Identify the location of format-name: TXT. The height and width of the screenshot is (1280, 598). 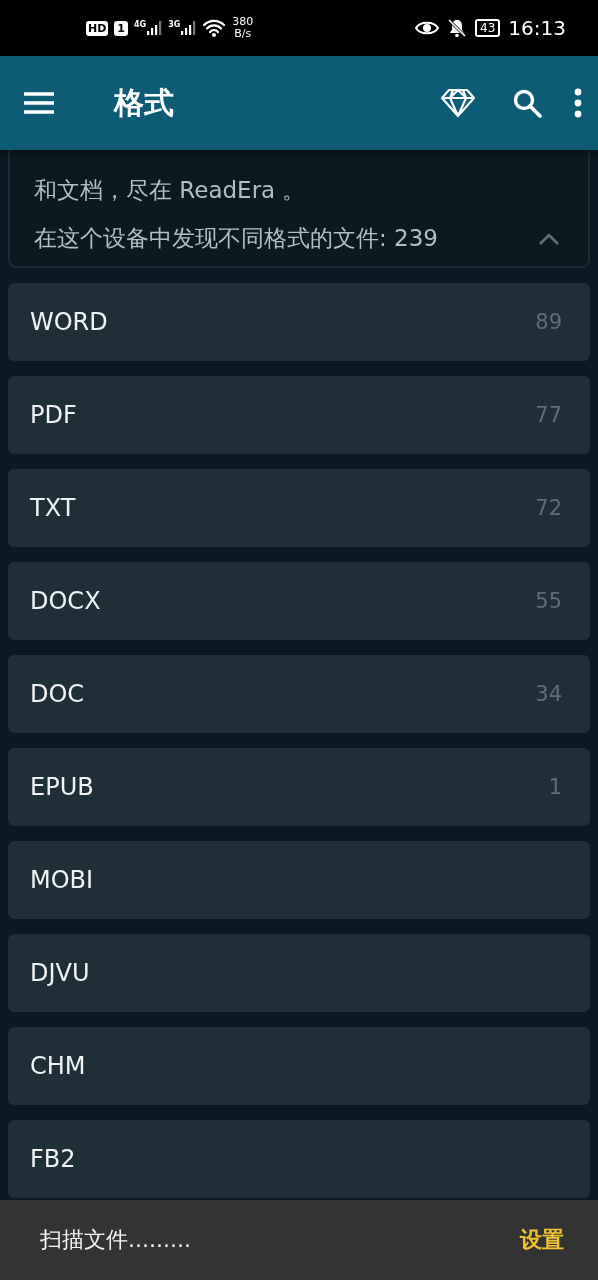
(53, 508).